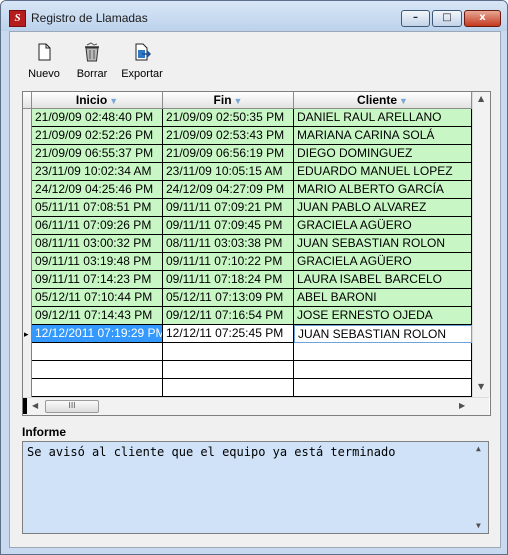 The width and height of the screenshot is (508, 555). I want to click on cell-fin: 24/12/09 04:27:09 PM, so click(228, 190).